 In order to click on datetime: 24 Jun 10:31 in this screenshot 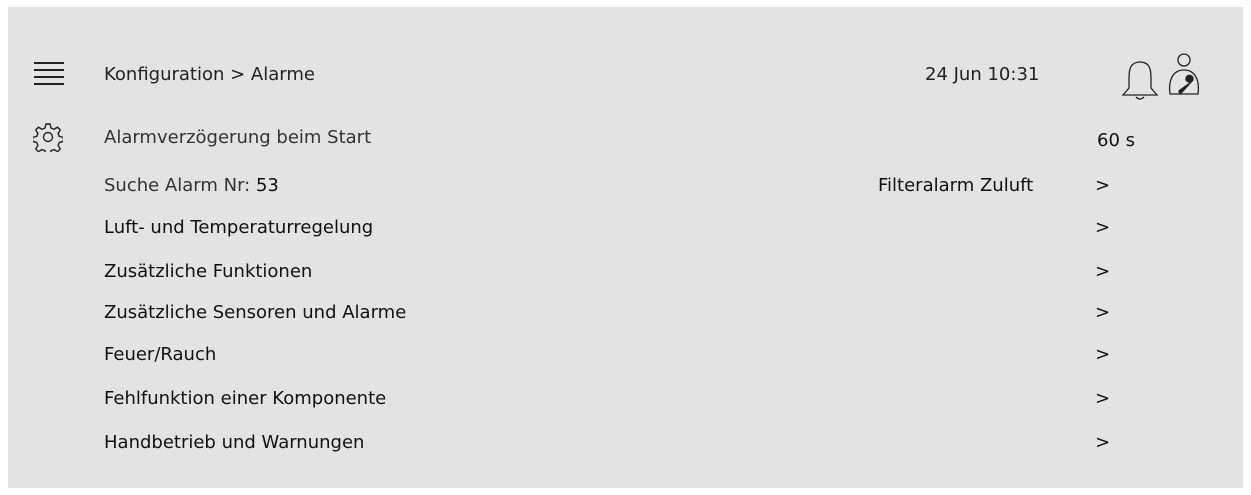, I will do `click(982, 74)`.